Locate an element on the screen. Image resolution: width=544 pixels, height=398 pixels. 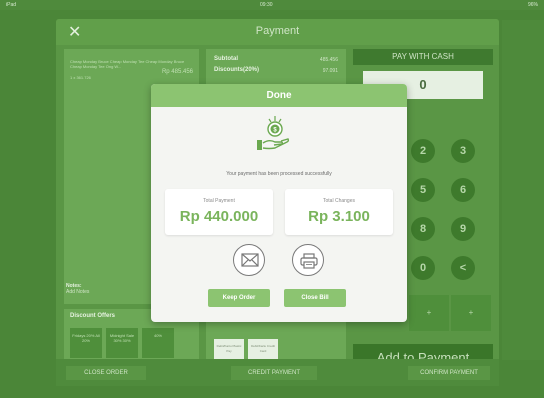
dialog-title: Done is located at coordinates (279, 95).